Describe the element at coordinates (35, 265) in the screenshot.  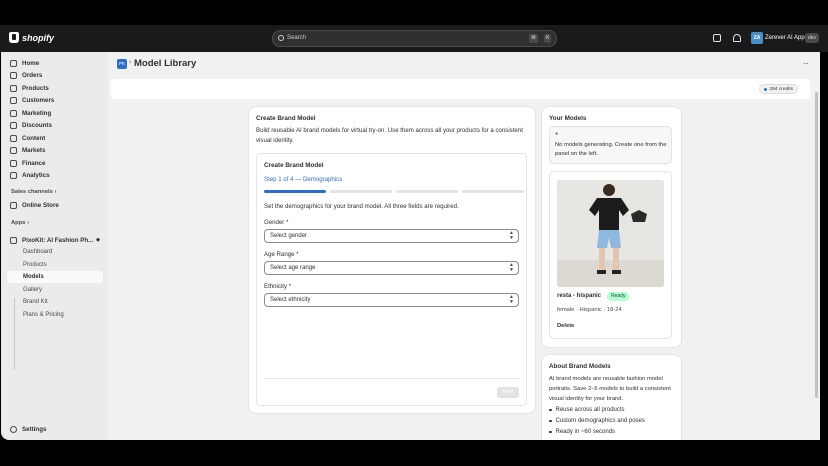
I see `sidebar-subitem-products: Products` at that location.